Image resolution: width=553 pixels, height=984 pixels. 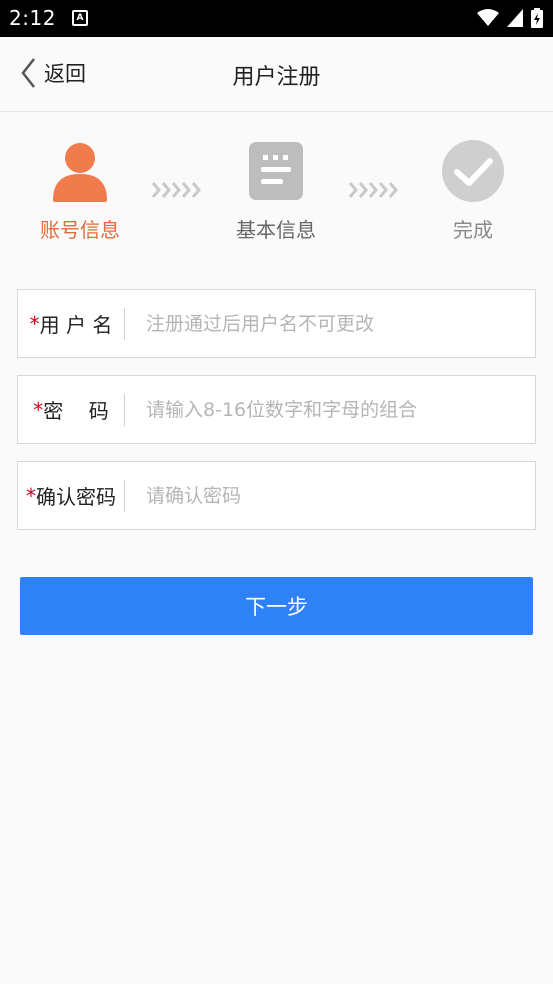 I want to click on password-label: * 密 码, so click(x=71, y=409).